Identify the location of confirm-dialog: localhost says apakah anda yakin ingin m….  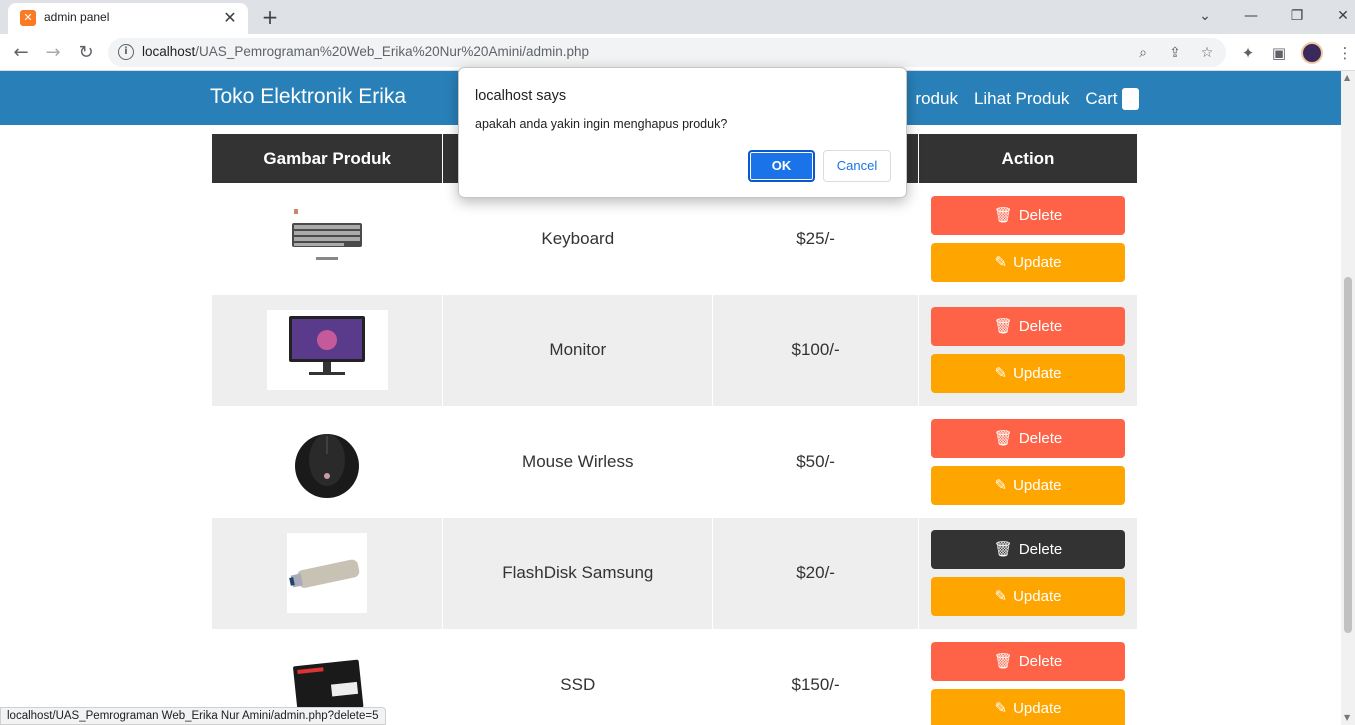
(682, 132).